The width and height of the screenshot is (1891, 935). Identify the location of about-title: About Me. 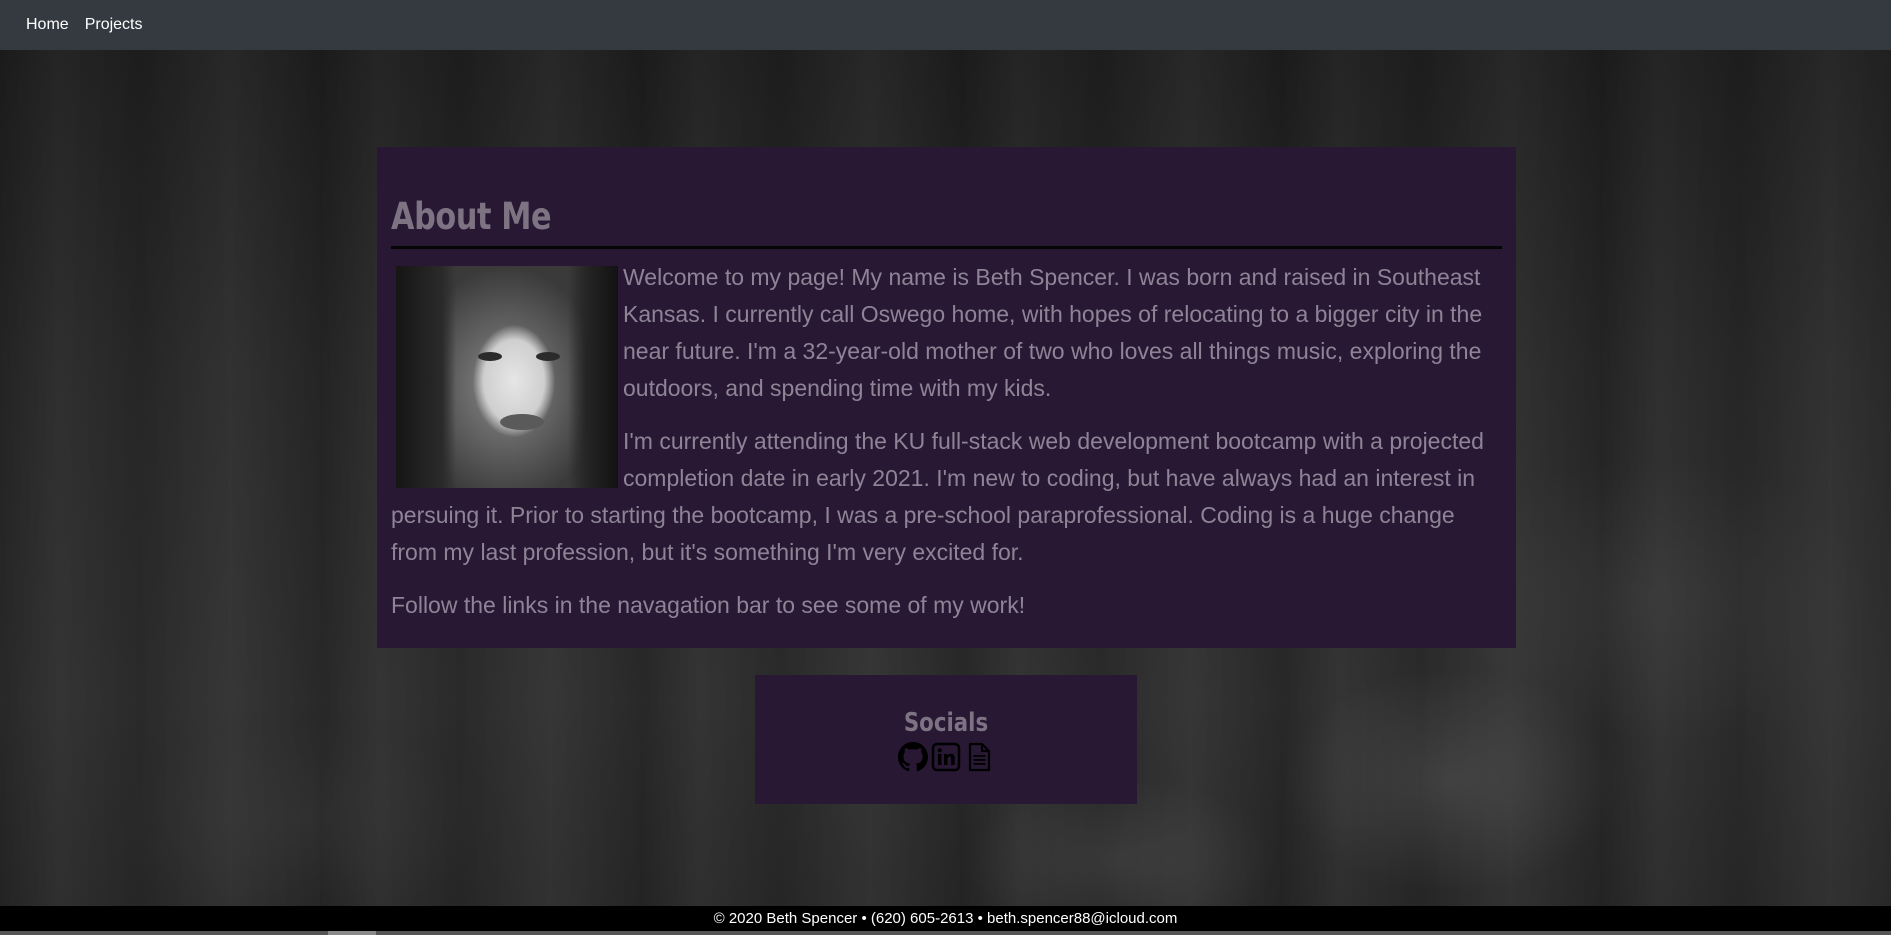
(471, 216).